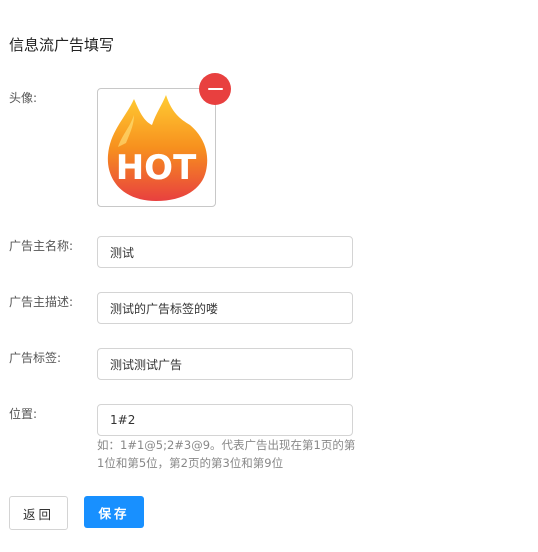 This screenshot has height=552, width=538. I want to click on avatar-label: 头像:, so click(23, 98).